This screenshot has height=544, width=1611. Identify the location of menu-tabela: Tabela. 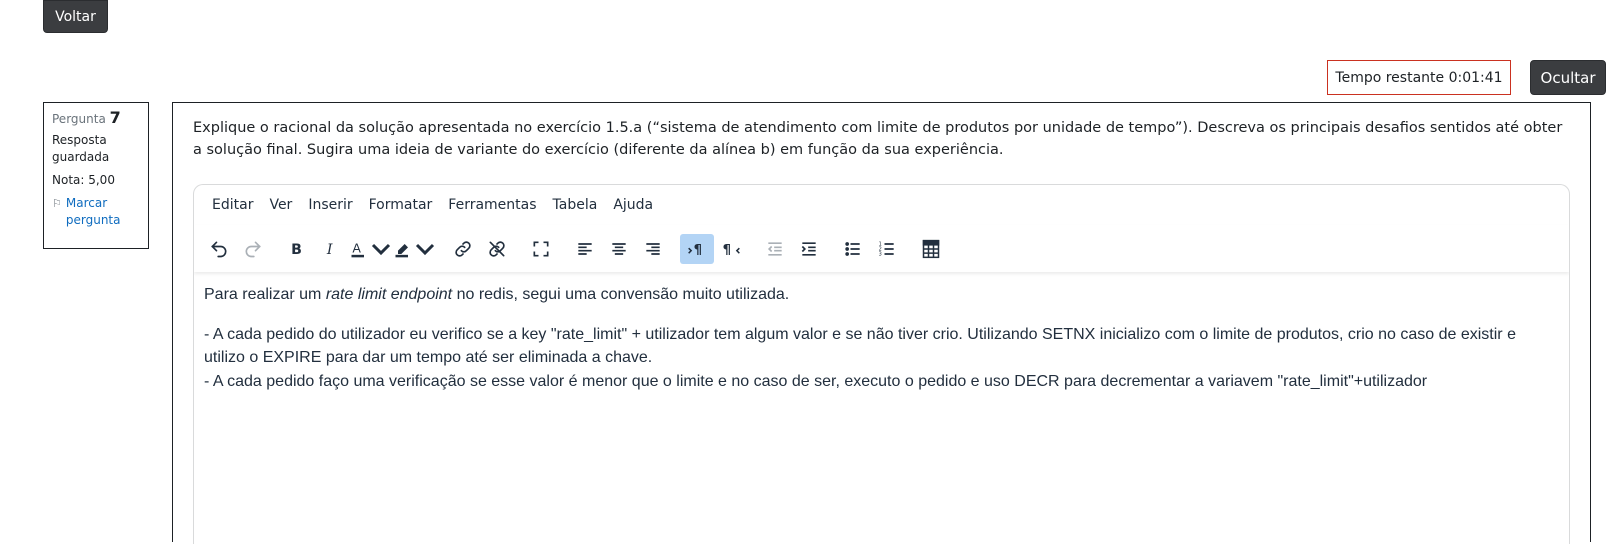
(575, 205).